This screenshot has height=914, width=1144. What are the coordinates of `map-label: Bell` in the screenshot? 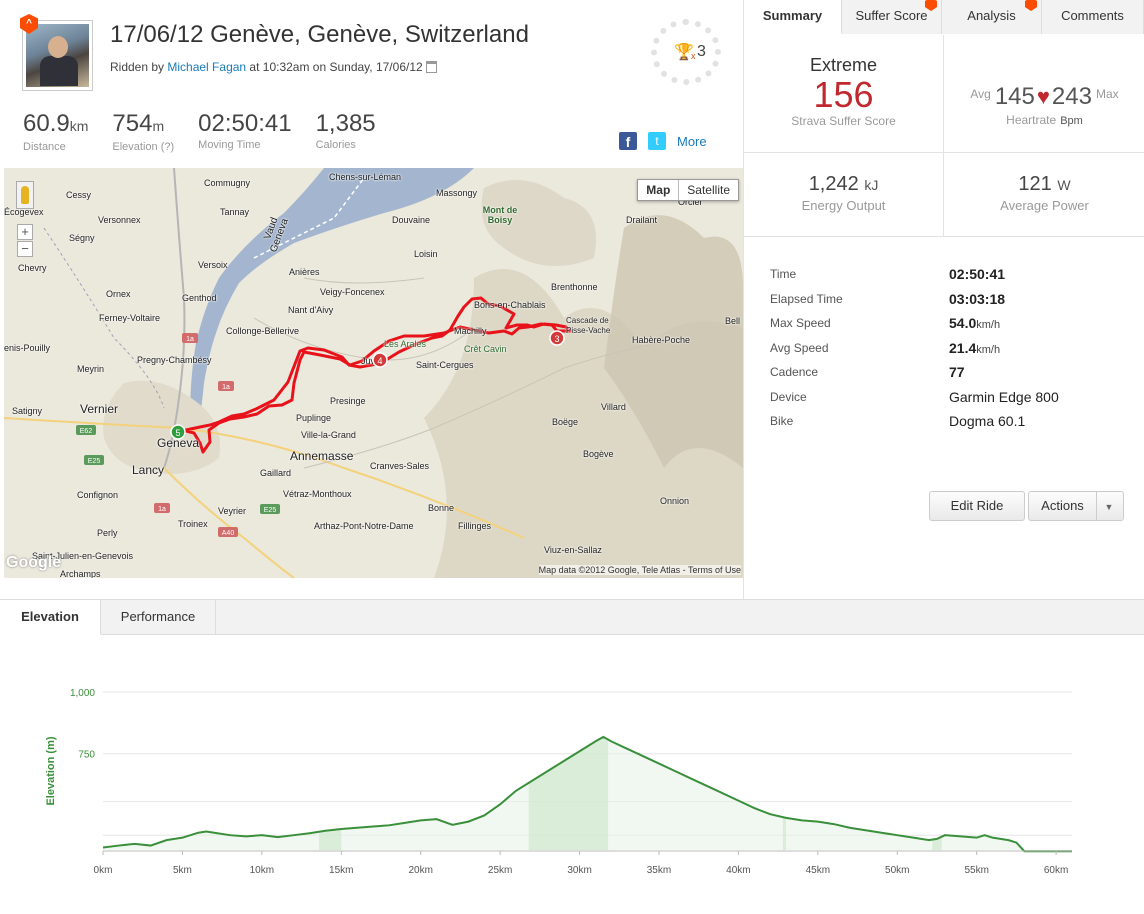 It's located at (733, 321).